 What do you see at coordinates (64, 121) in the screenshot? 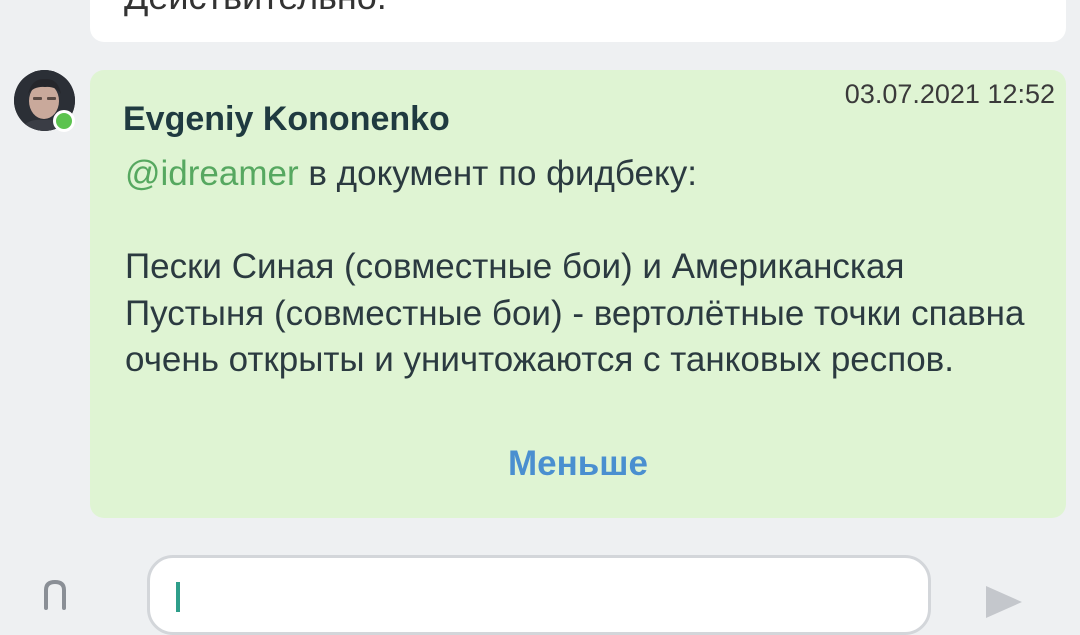
I see `online-status-dot` at bounding box center [64, 121].